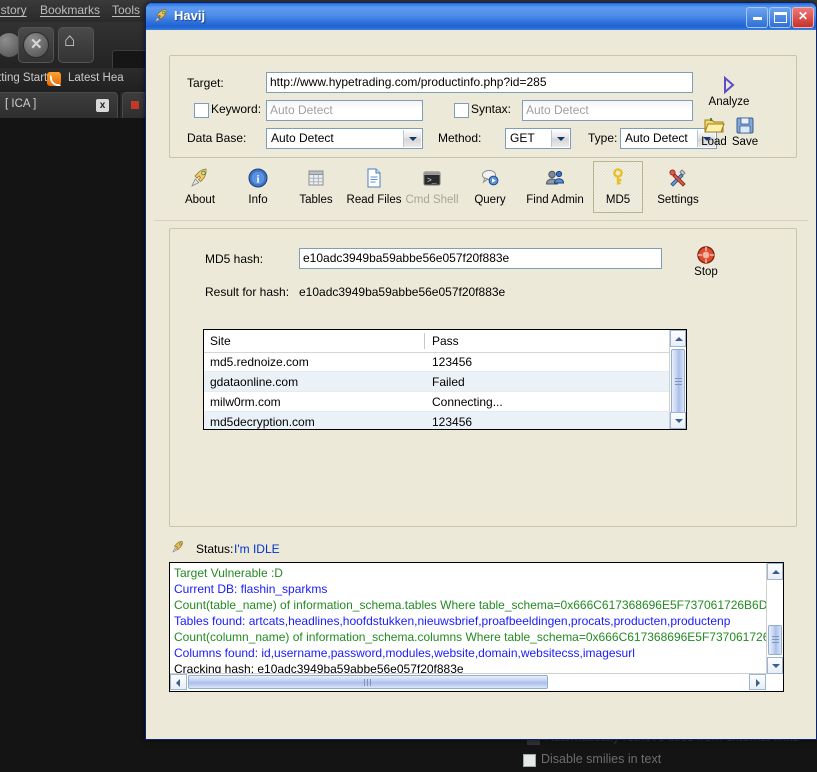  What do you see at coordinates (59, 105) in the screenshot?
I see `browser-tab-ica: [ ICA ] x` at bounding box center [59, 105].